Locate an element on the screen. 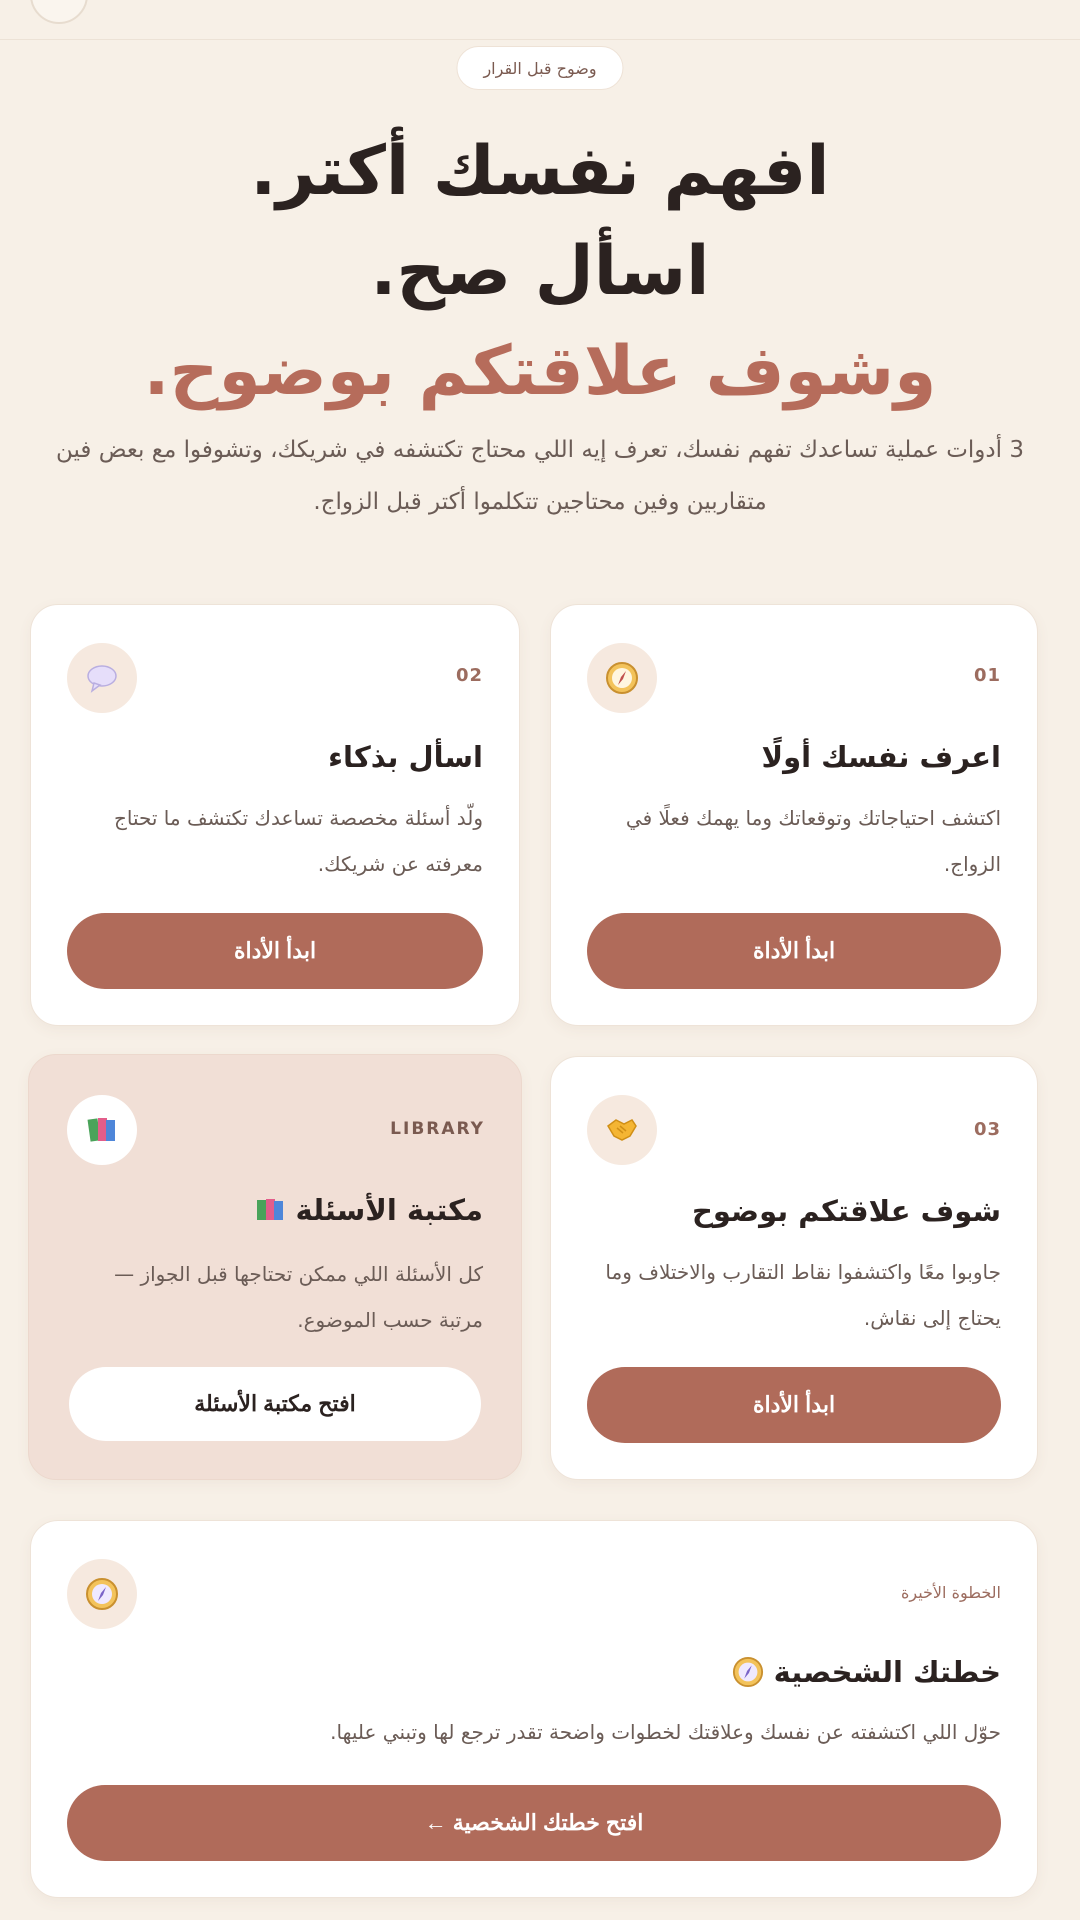 The width and height of the screenshot is (1080, 1920). card-number: 03 is located at coordinates (987, 1129).